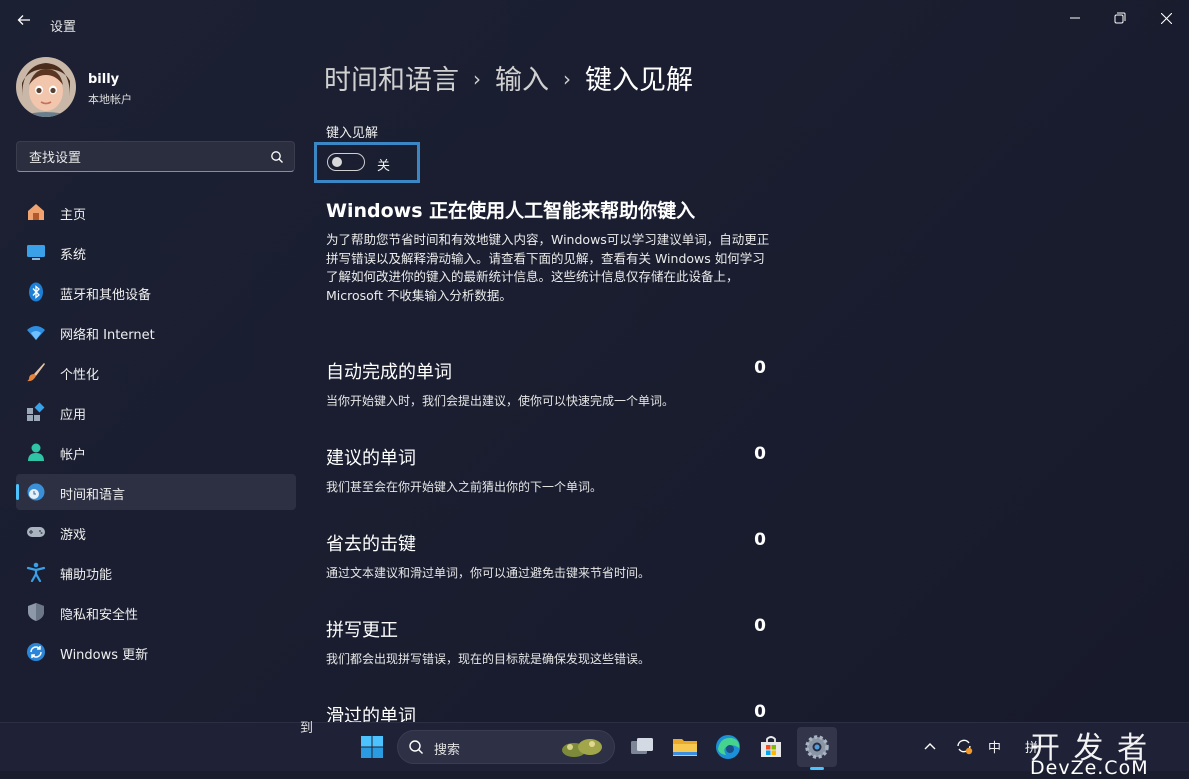  Describe the element at coordinates (110, 99) in the screenshot. I see `account-type: 本地帐户` at that location.